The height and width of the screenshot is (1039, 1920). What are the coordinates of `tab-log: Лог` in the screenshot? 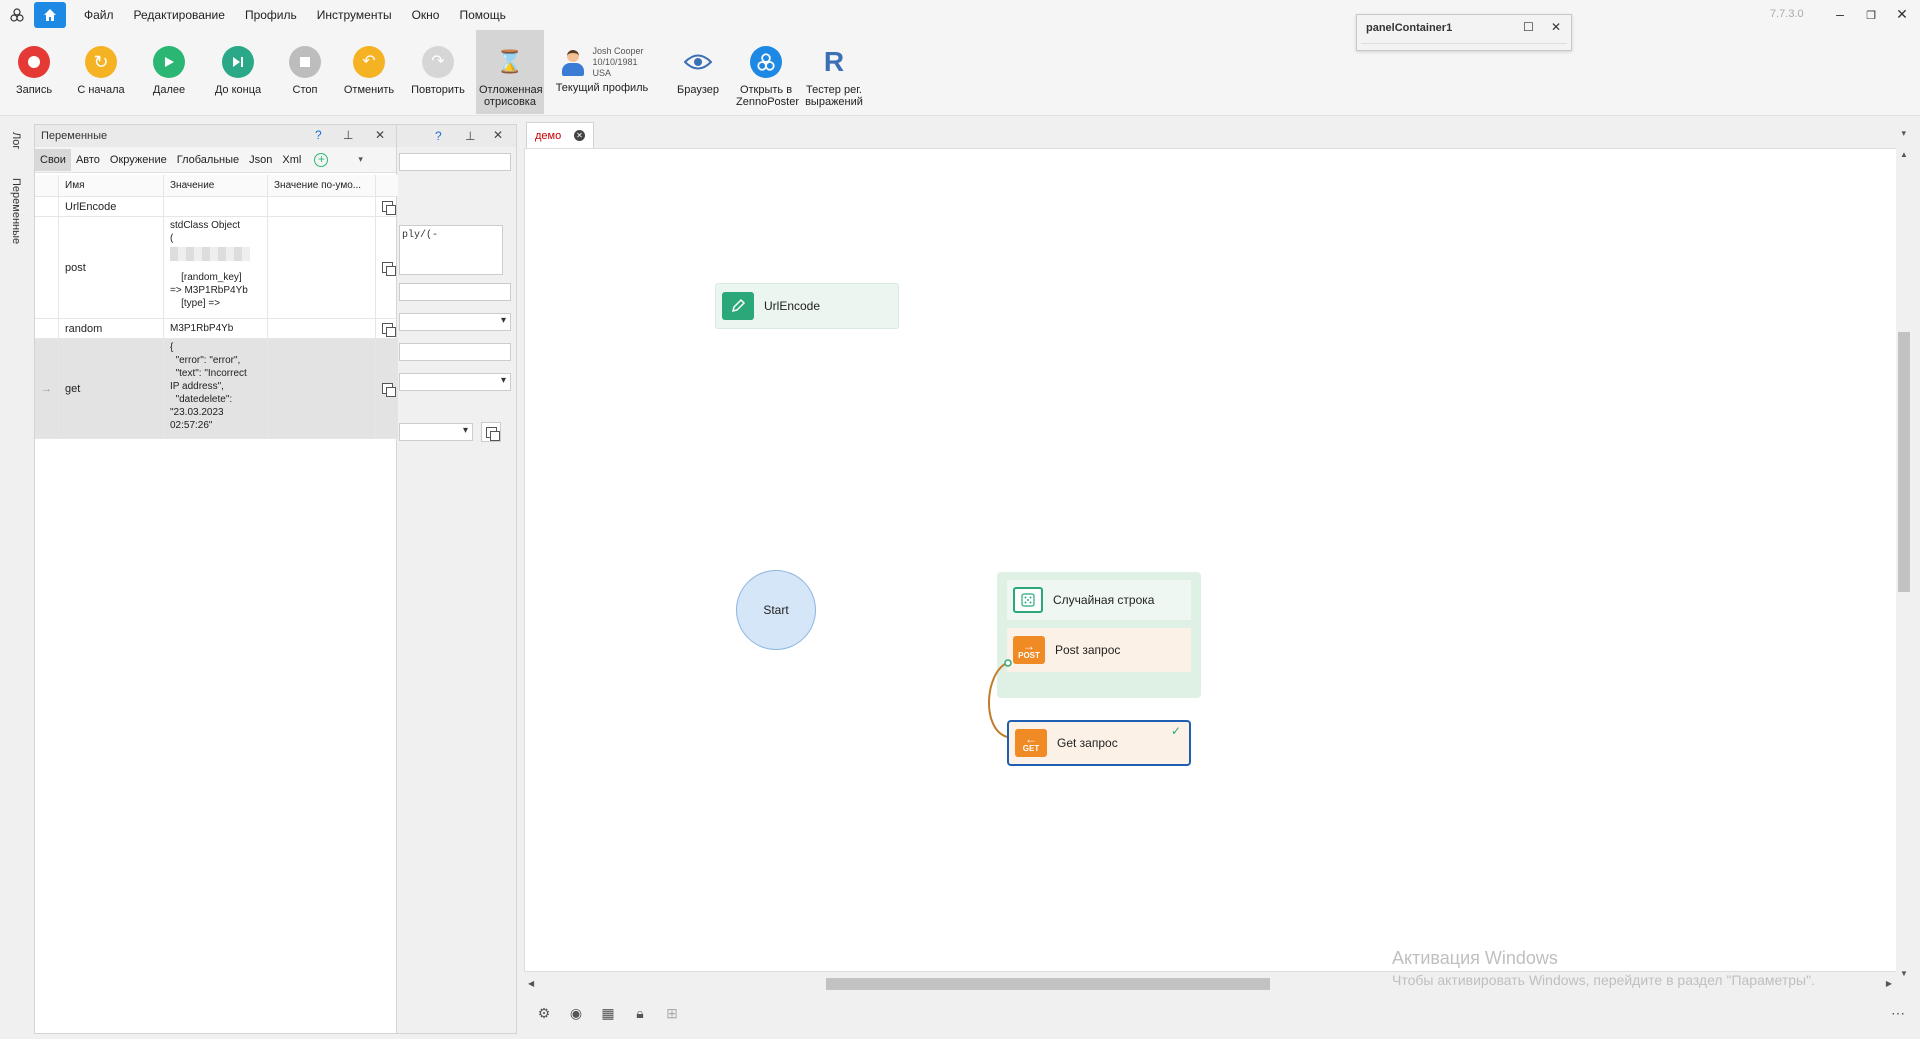 It's located at (16, 140).